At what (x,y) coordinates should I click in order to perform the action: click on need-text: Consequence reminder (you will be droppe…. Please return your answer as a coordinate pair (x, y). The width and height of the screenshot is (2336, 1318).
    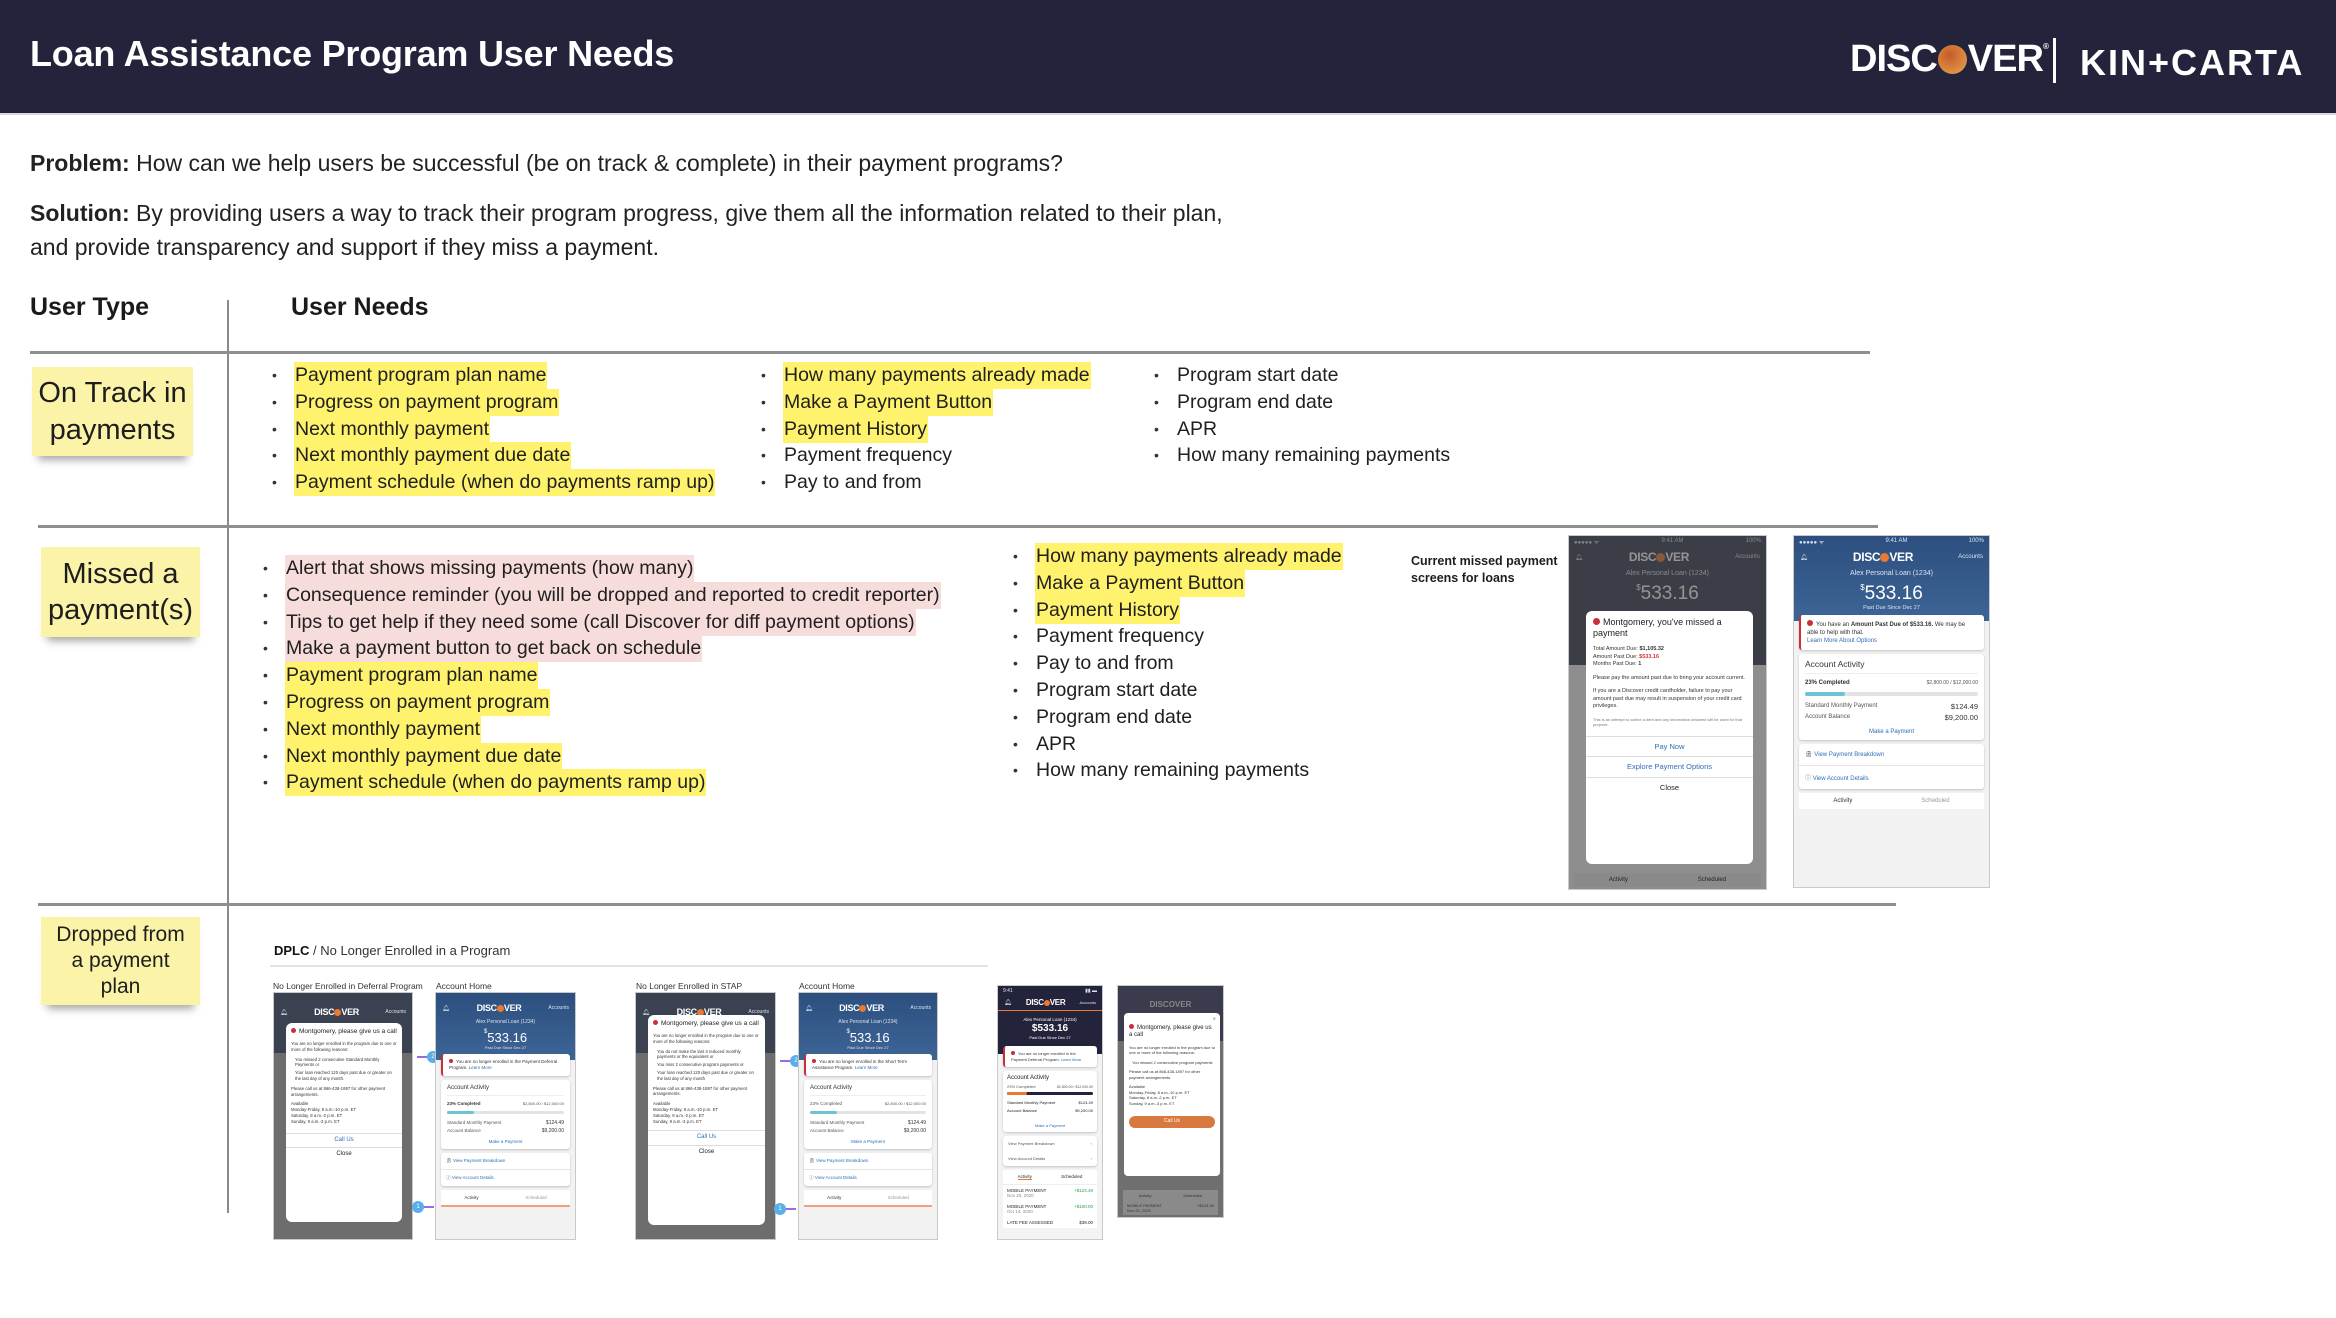
    Looking at the image, I should click on (613, 595).